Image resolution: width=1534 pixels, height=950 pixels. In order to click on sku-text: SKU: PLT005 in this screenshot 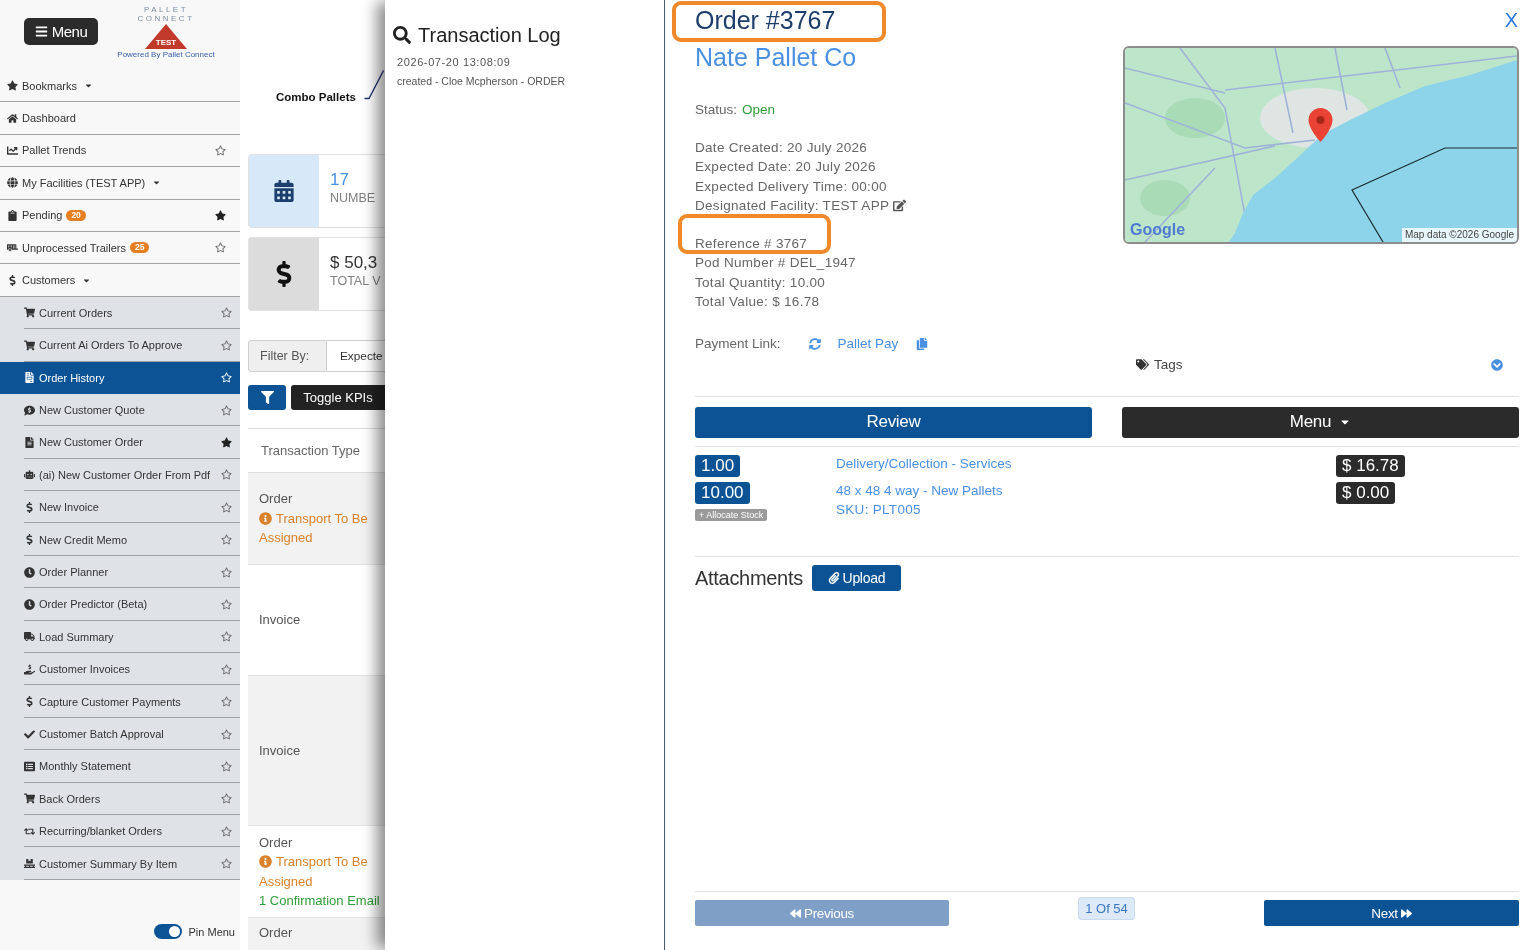, I will do `click(878, 509)`.